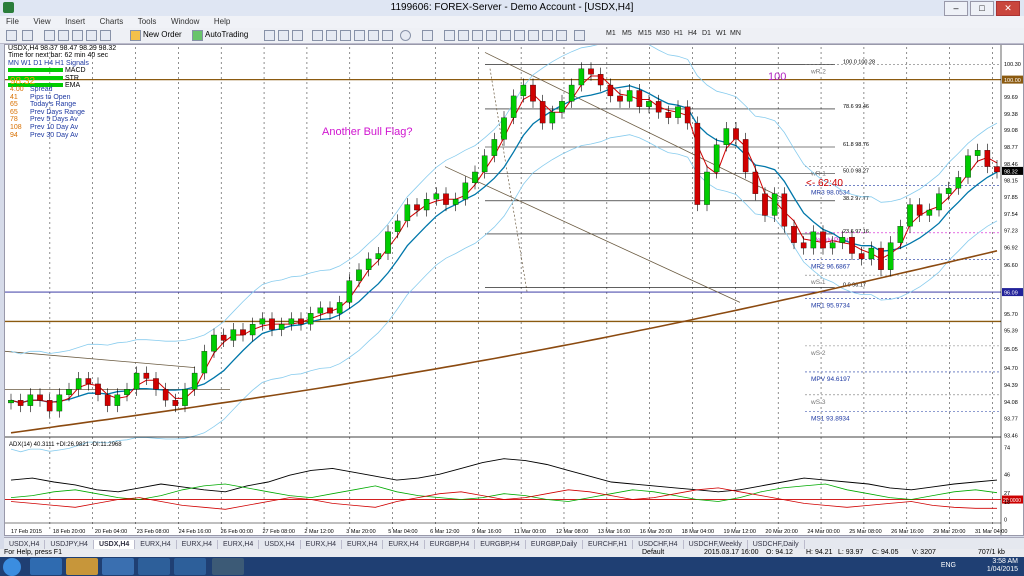 The image size is (1024, 576). What do you see at coordinates (135, 35) in the screenshot?
I see `new-order-icon` at bounding box center [135, 35].